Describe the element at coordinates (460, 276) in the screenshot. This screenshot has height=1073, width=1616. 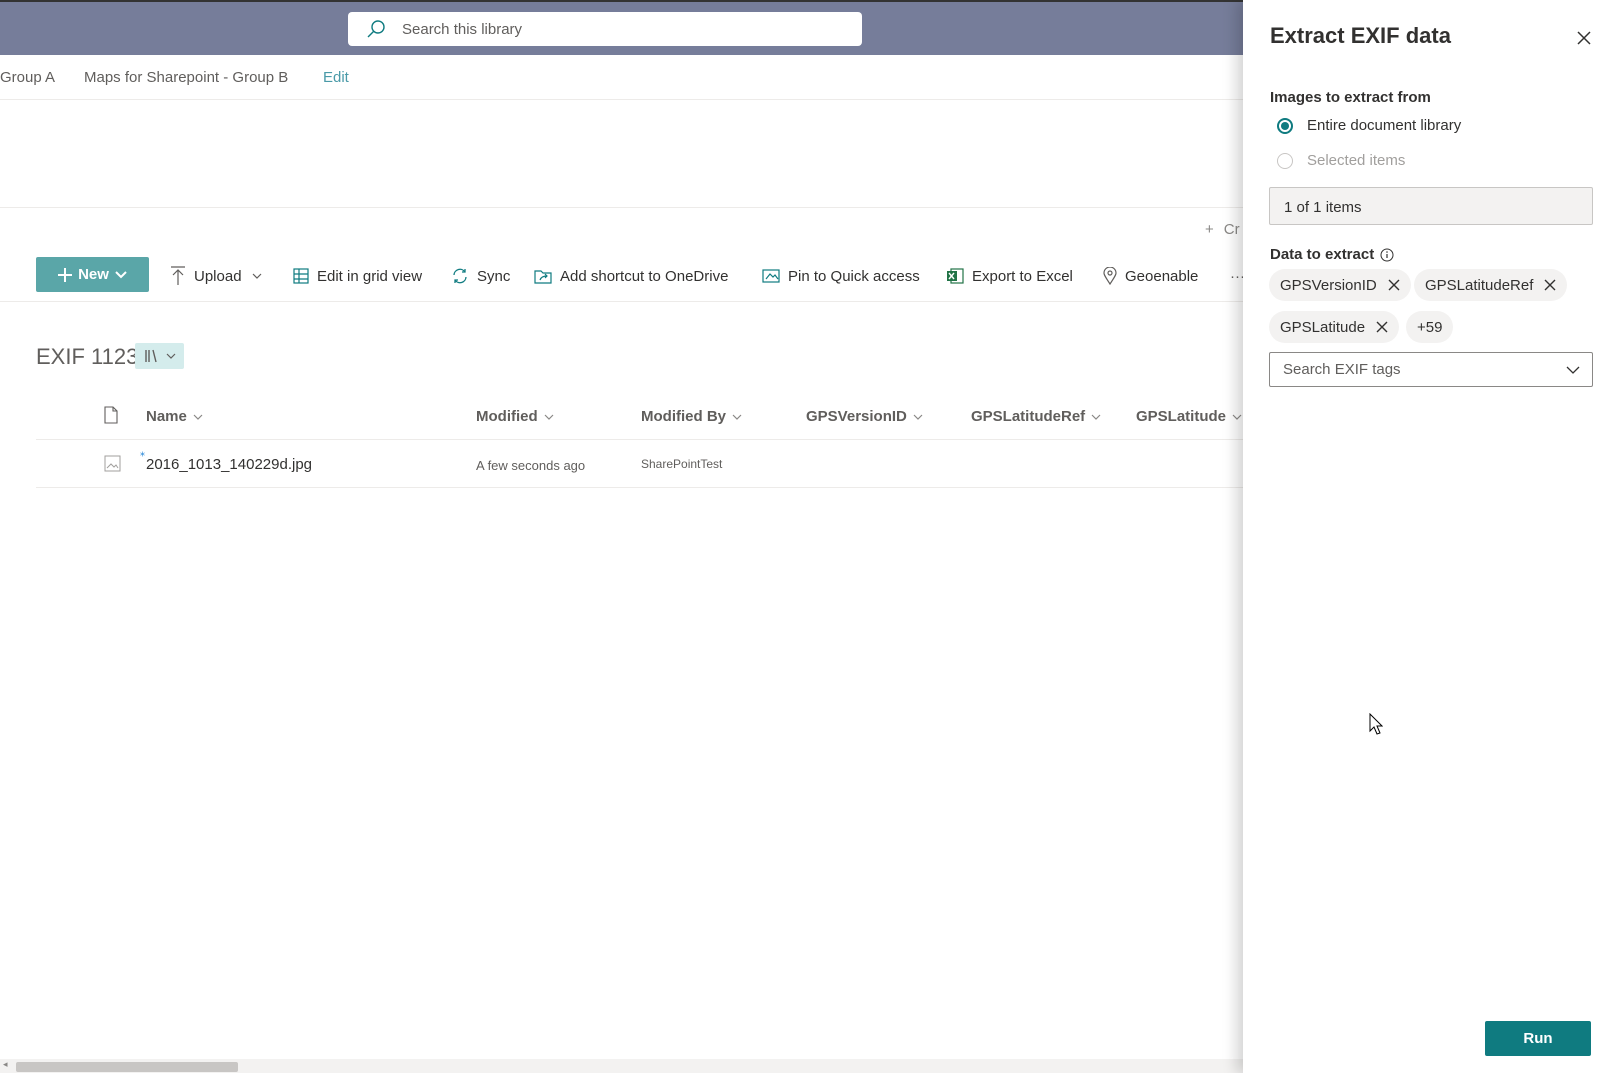
I see `sync-icon` at that location.